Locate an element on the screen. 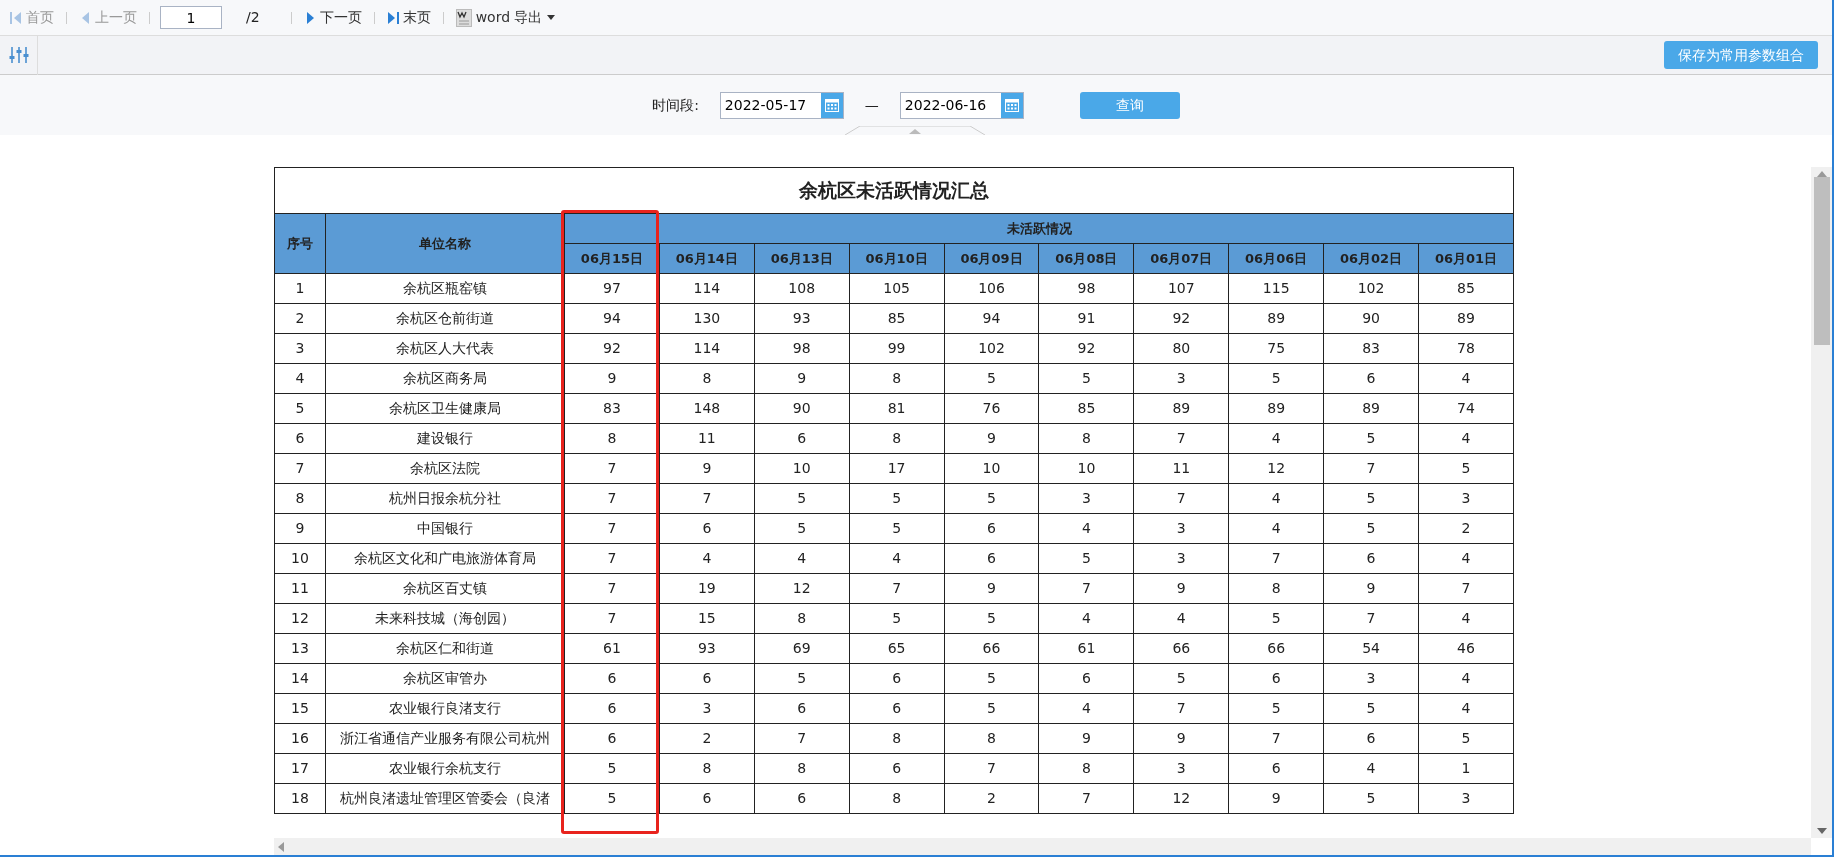  table-cell: 杭州良渚遗址管理区管委会（良渚 is located at coordinates (445, 798).